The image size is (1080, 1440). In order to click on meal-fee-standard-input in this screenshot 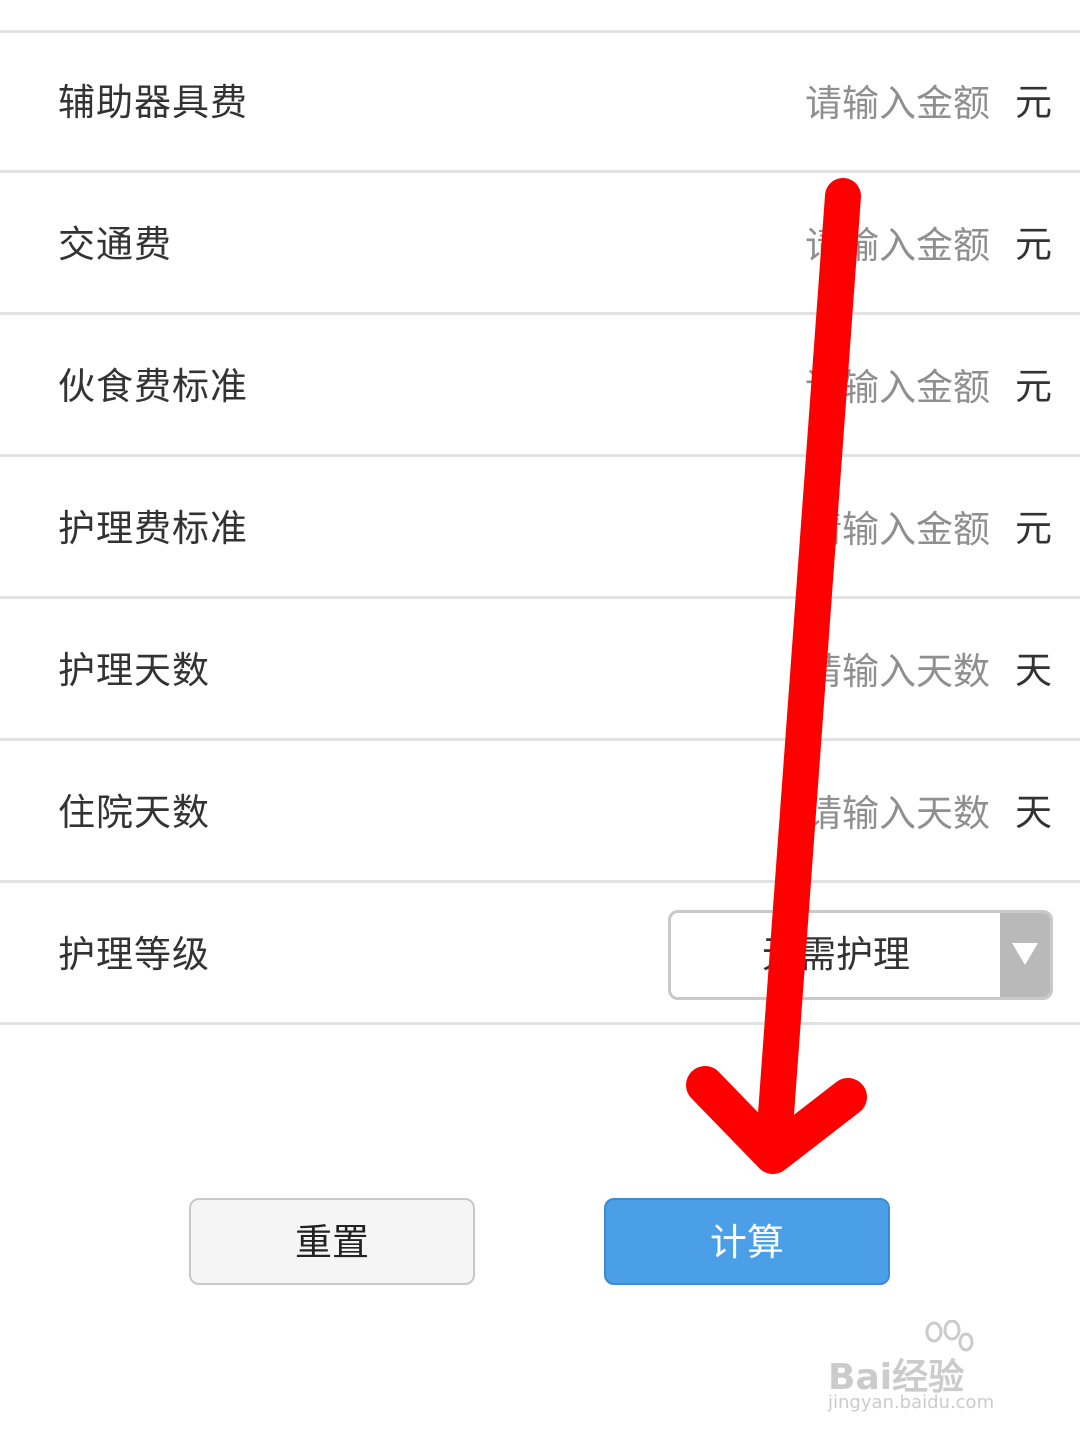, I will do `click(790, 387)`.